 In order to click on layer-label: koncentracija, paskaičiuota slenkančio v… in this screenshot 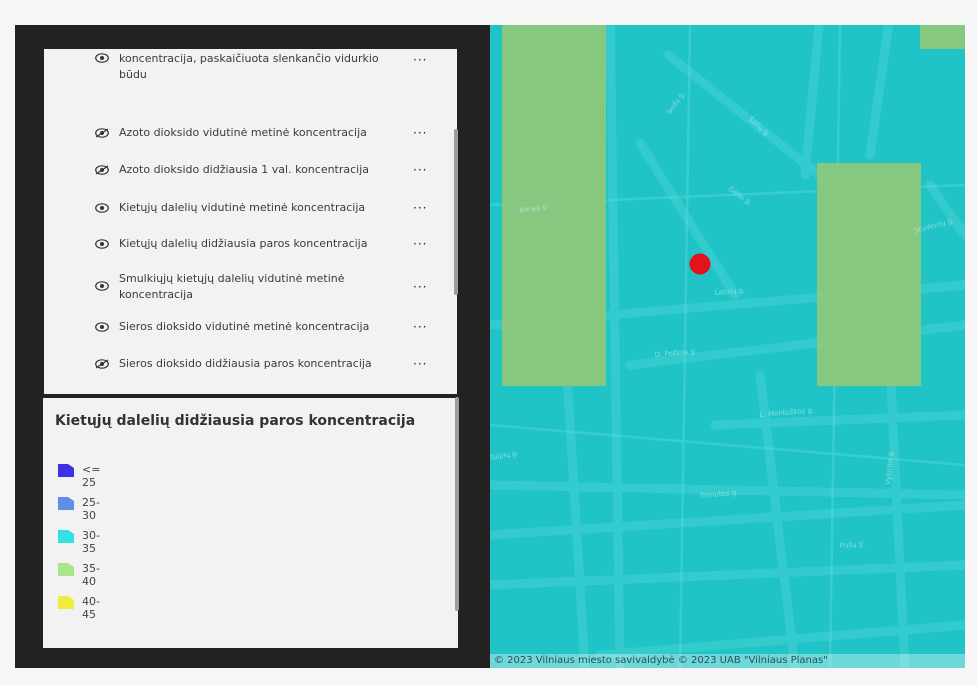, I will do `click(249, 66)`.